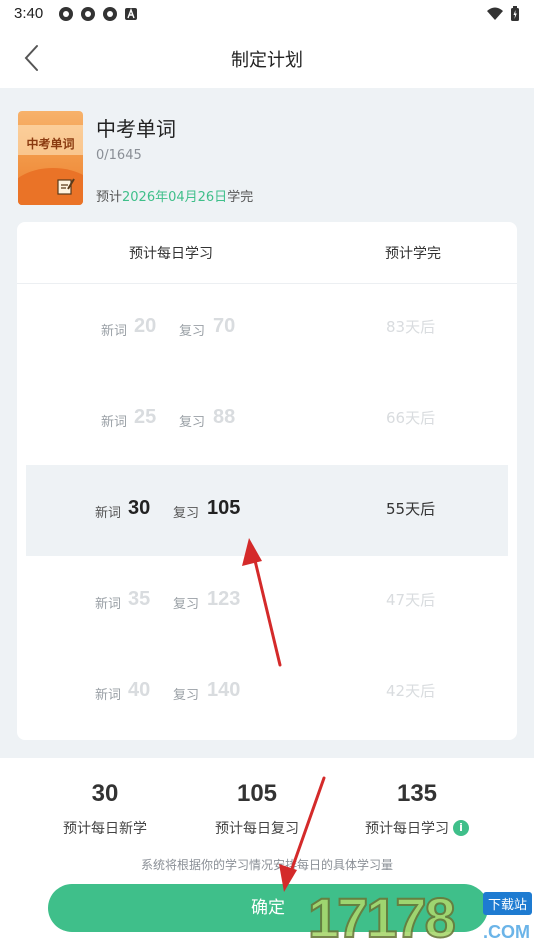 The width and height of the screenshot is (534, 950). What do you see at coordinates (266, 865) in the screenshot?
I see `summary-note: 系统将根据你的学习情况安排每日的具体学习量` at bounding box center [266, 865].